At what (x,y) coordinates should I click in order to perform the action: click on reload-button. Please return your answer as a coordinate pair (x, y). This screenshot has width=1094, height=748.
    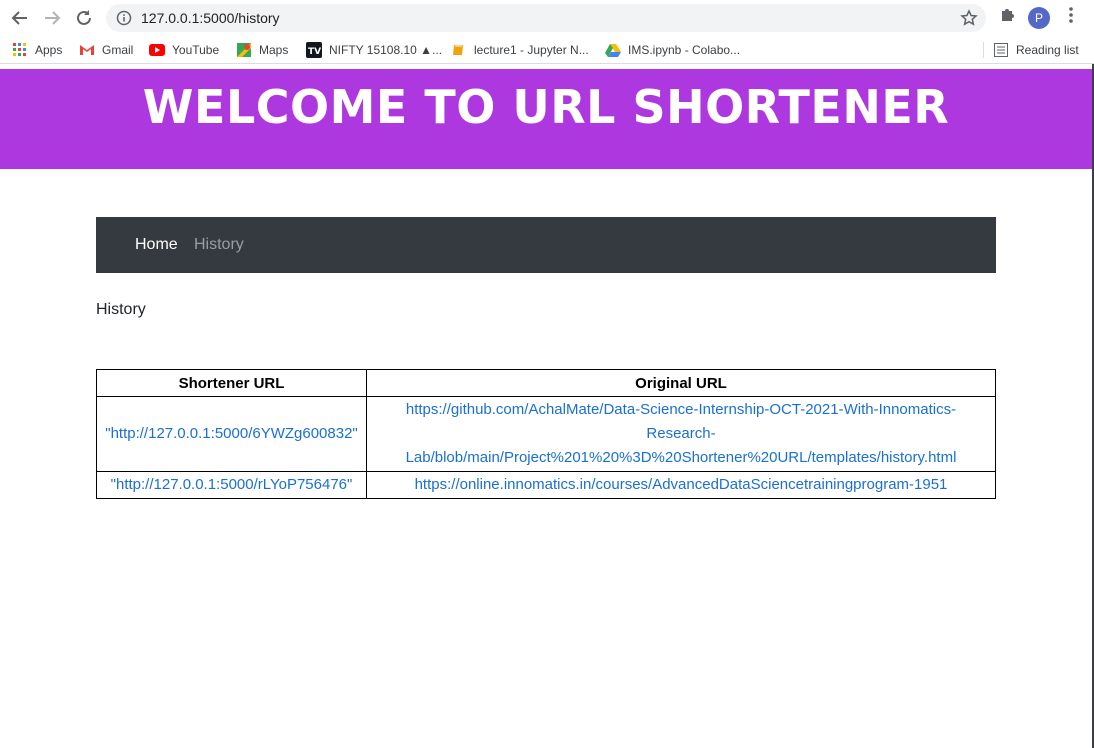
    Looking at the image, I should click on (84, 18).